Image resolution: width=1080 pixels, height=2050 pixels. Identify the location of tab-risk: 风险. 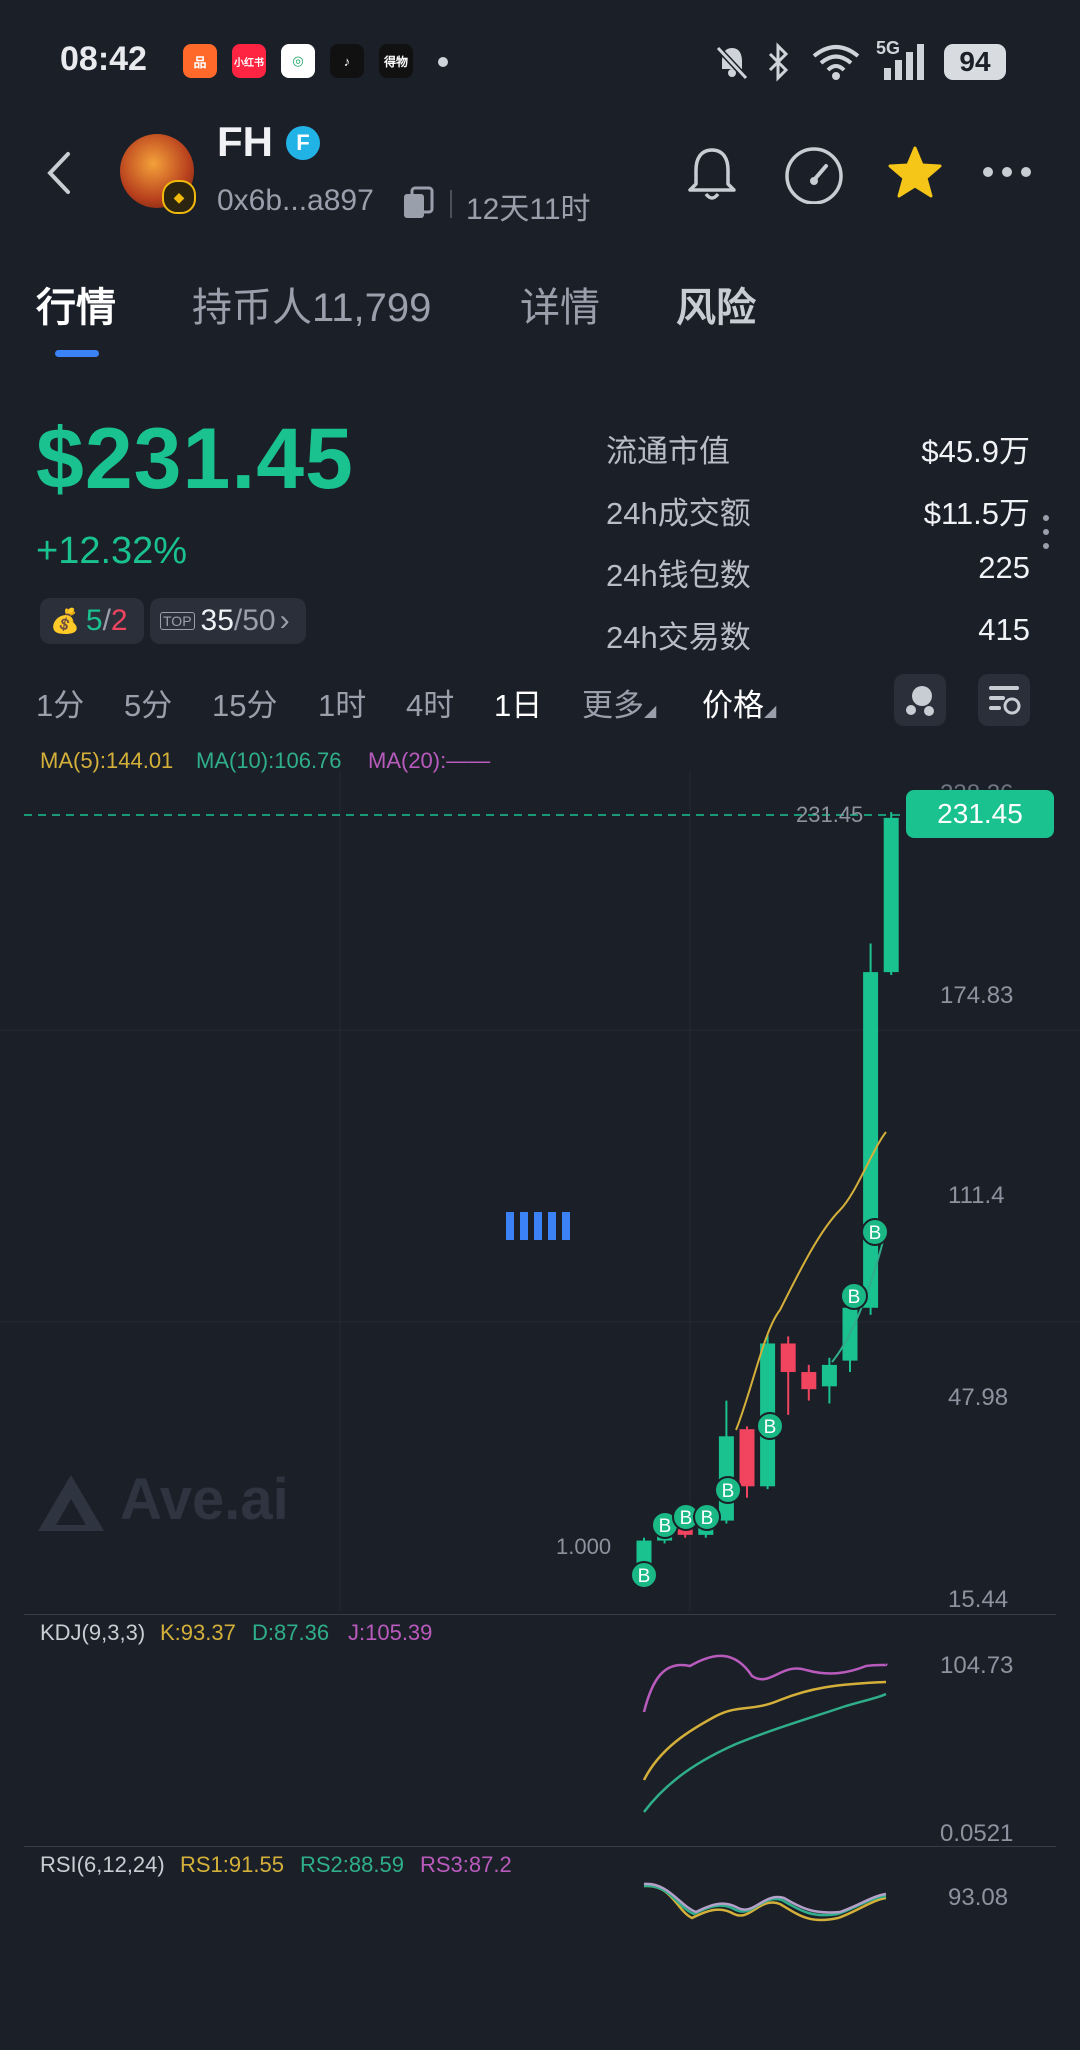
(716, 304).